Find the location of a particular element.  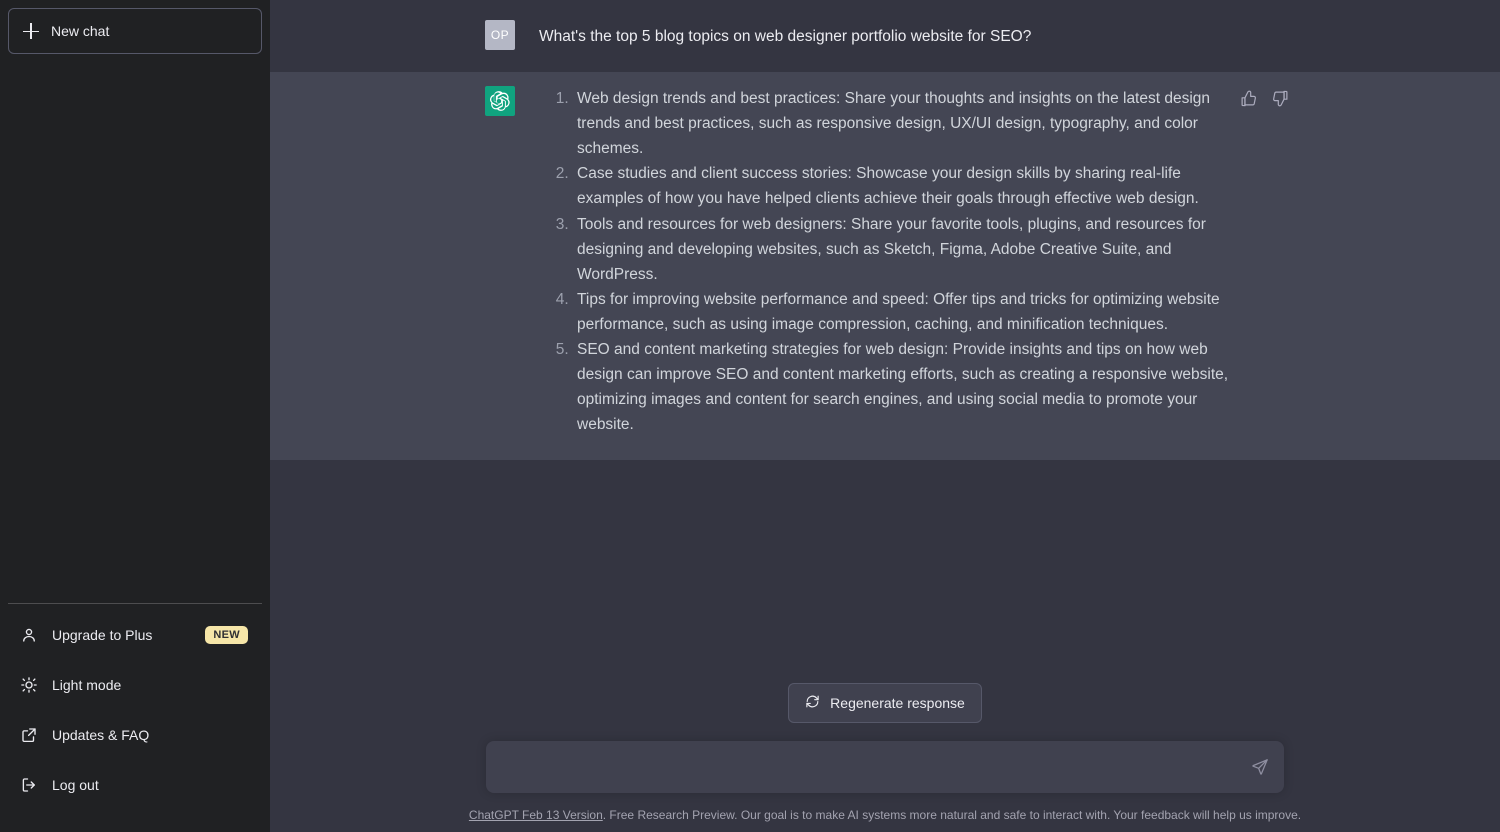

thumbs-down-icon is located at coordinates (1280, 98).